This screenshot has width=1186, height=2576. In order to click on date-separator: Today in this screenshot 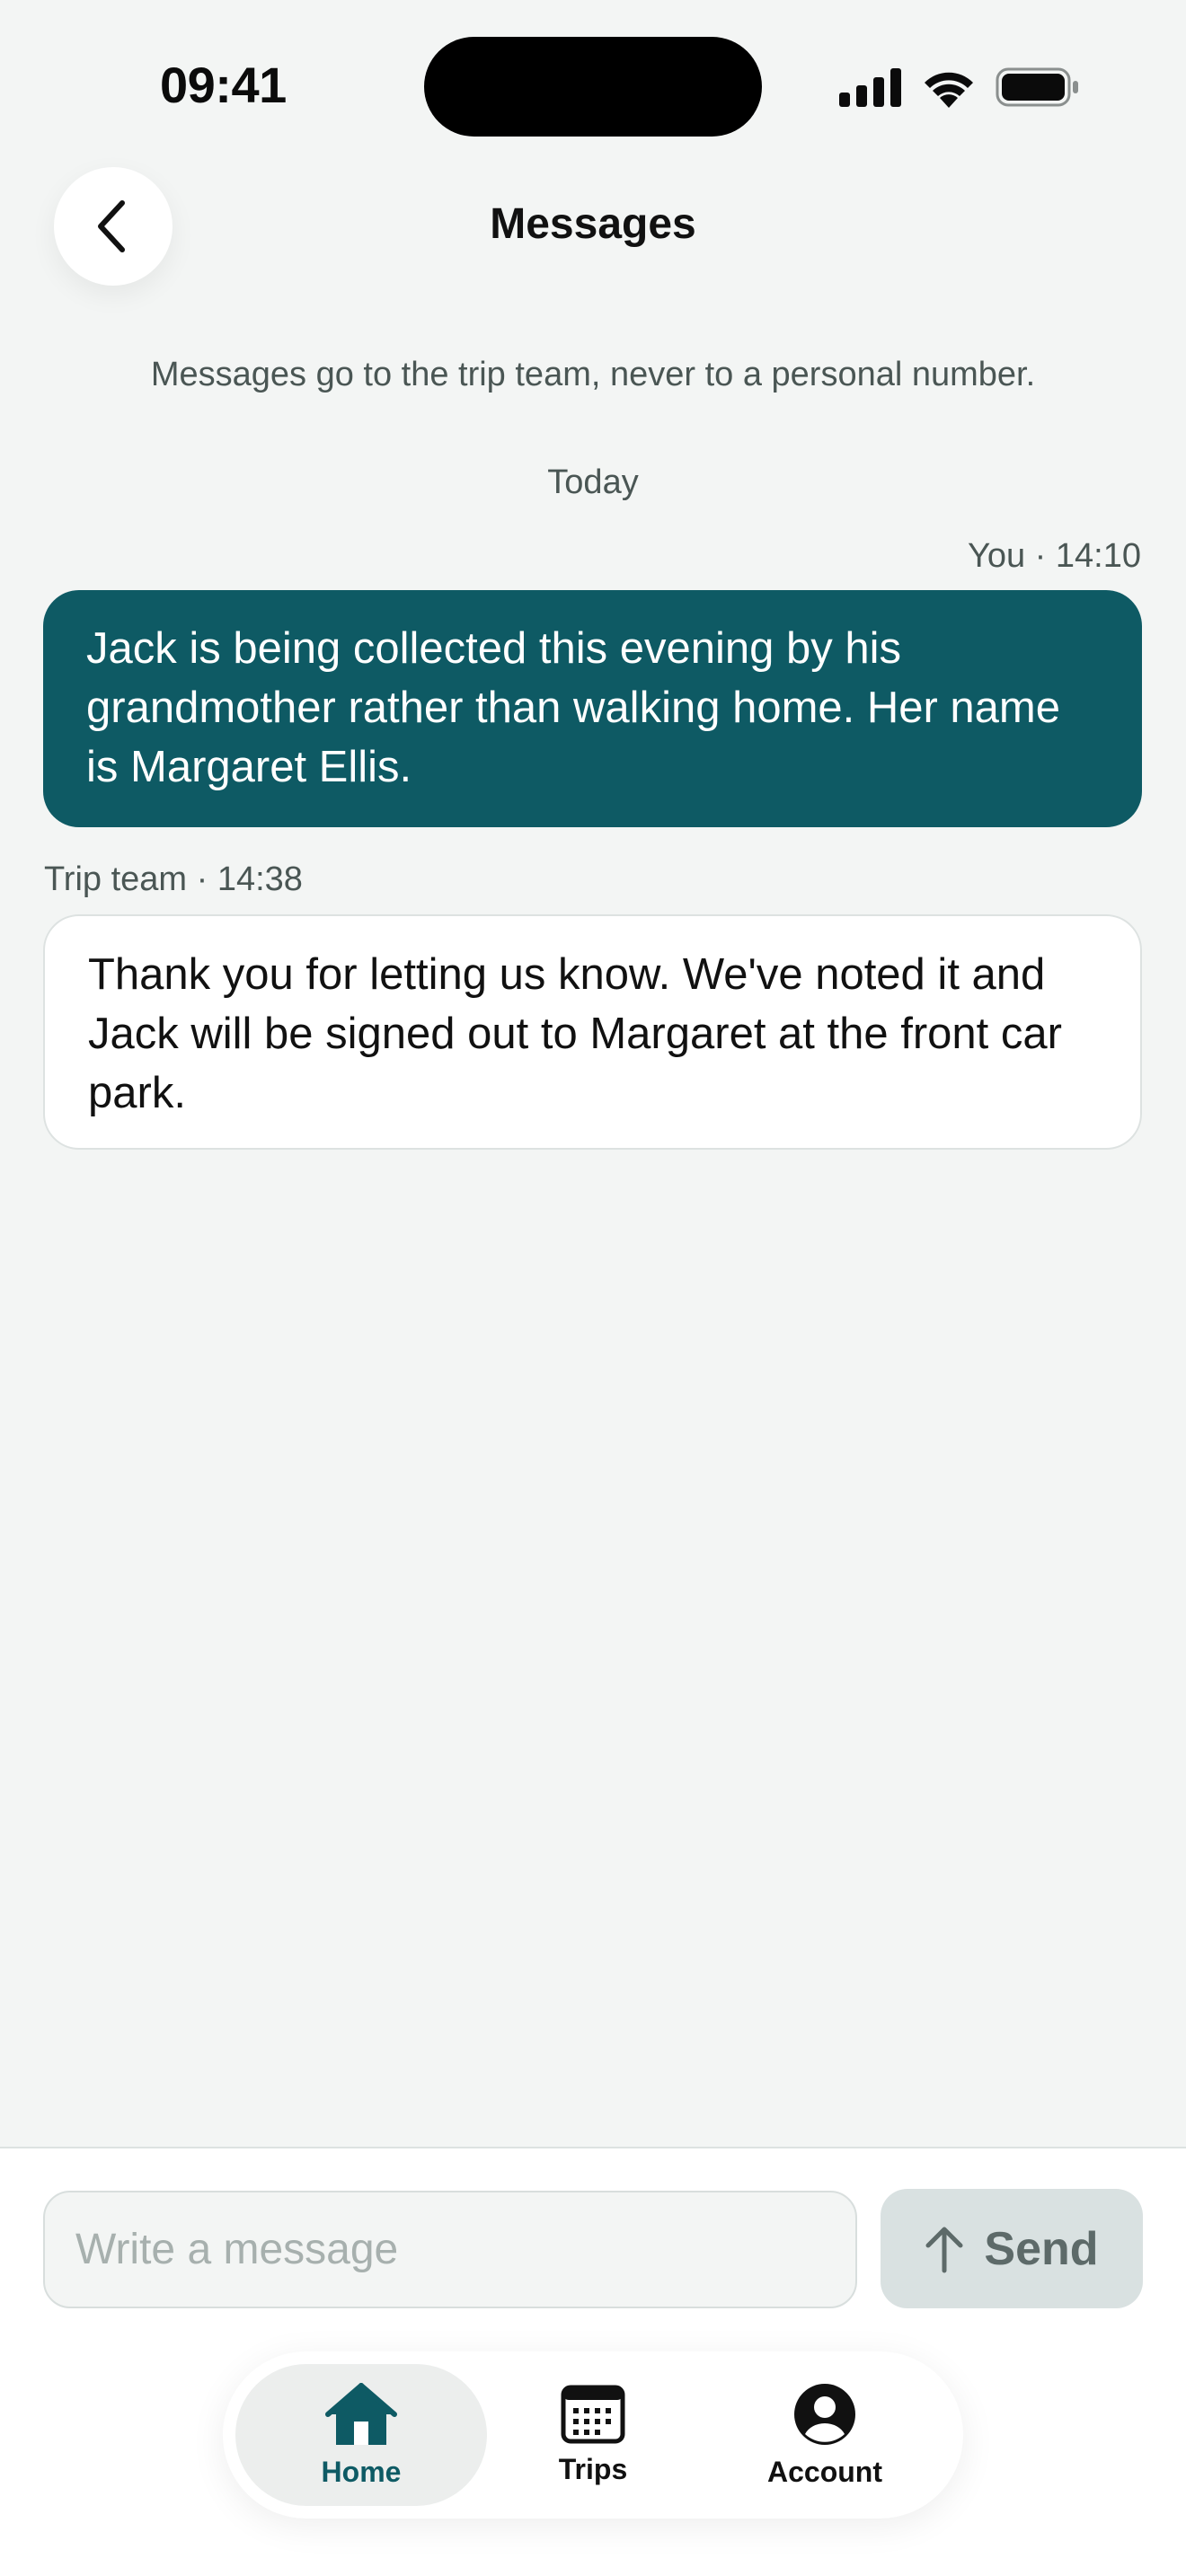, I will do `click(593, 482)`.